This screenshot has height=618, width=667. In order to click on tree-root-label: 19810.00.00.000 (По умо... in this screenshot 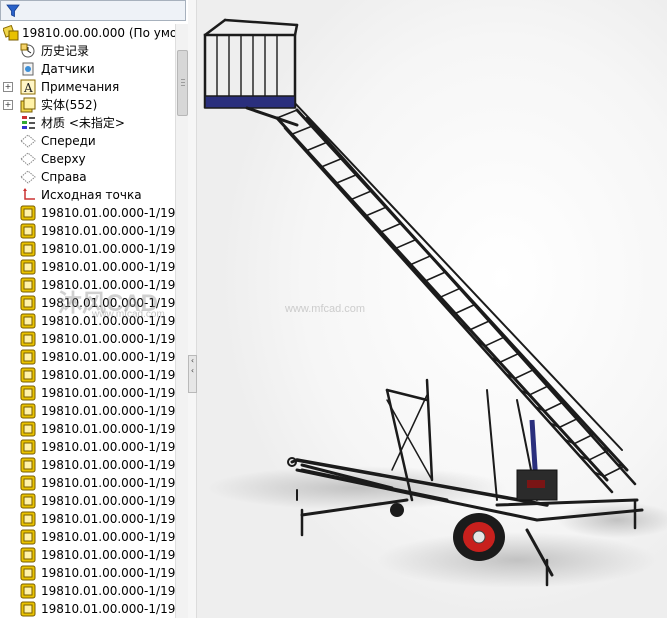, I will do `click(105, 33)`.